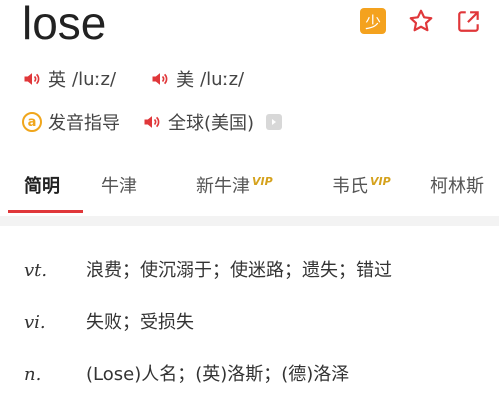 The width and height of the screenshot is (499, 406). I want to click on definition-text: 失败；受损失, so click(140, 322).